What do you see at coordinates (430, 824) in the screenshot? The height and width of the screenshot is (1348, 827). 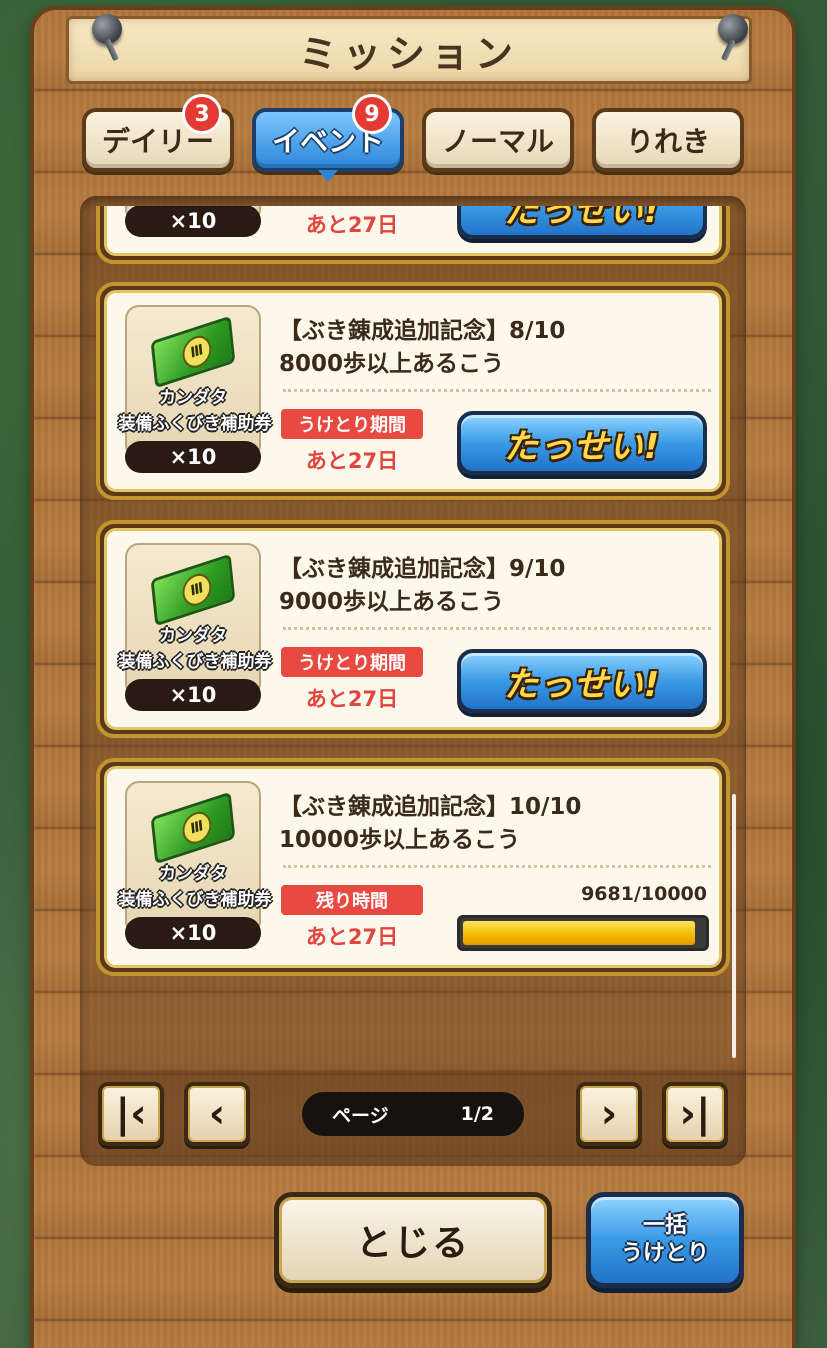 I see `mission-title: 【ぶき錬成追加記念】10/10 10000歩以上あるこう` at bounding box center [430, 824].